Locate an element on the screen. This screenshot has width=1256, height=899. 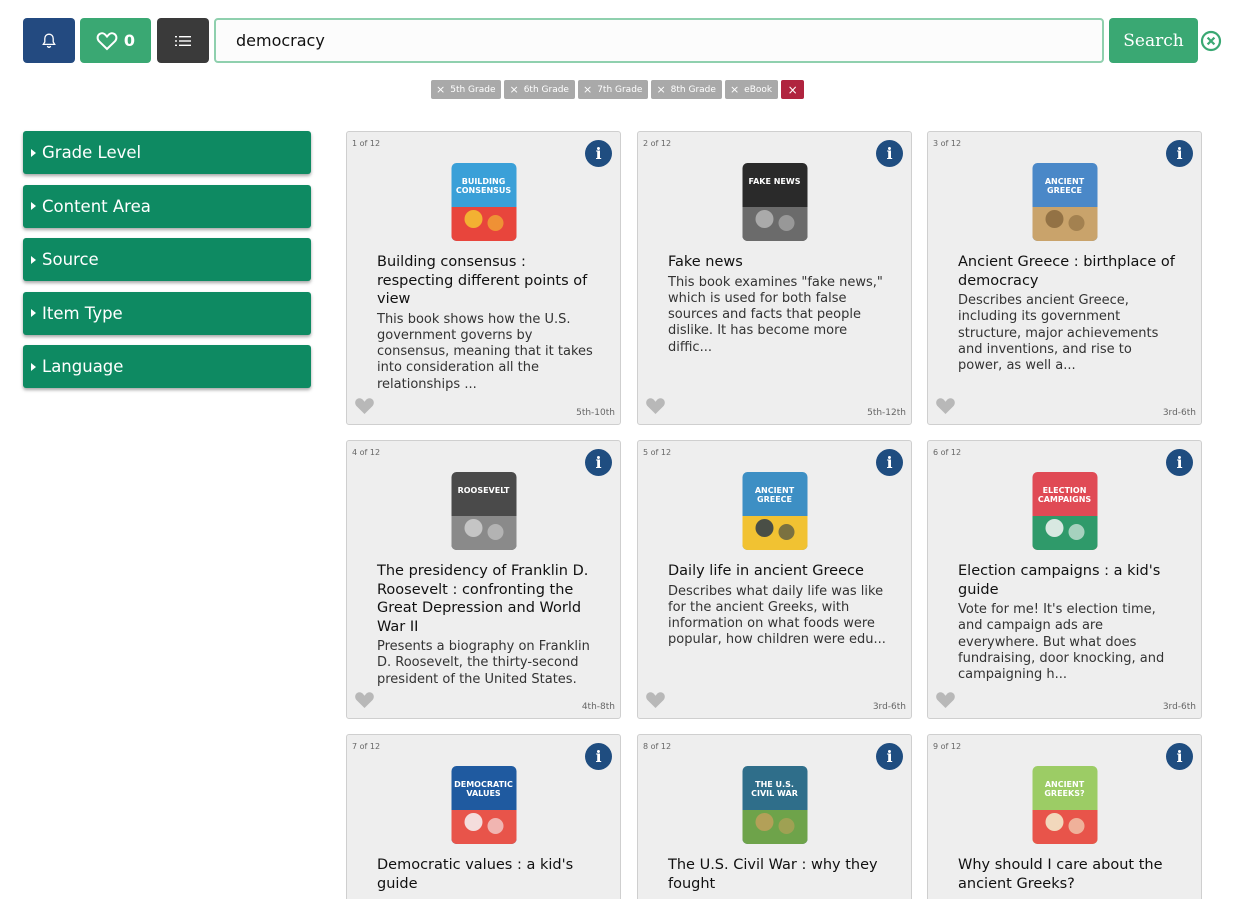
favorites-button: 0 is located at coordinates (115, 40).